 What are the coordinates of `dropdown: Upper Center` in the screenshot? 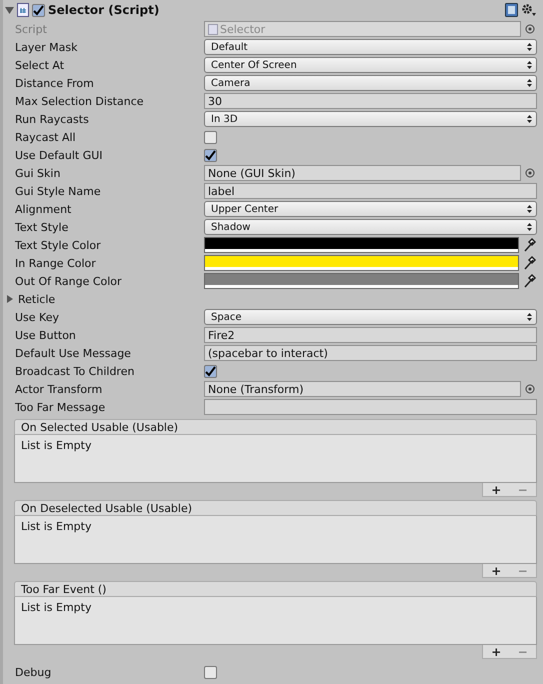 It's located at (370, 209).